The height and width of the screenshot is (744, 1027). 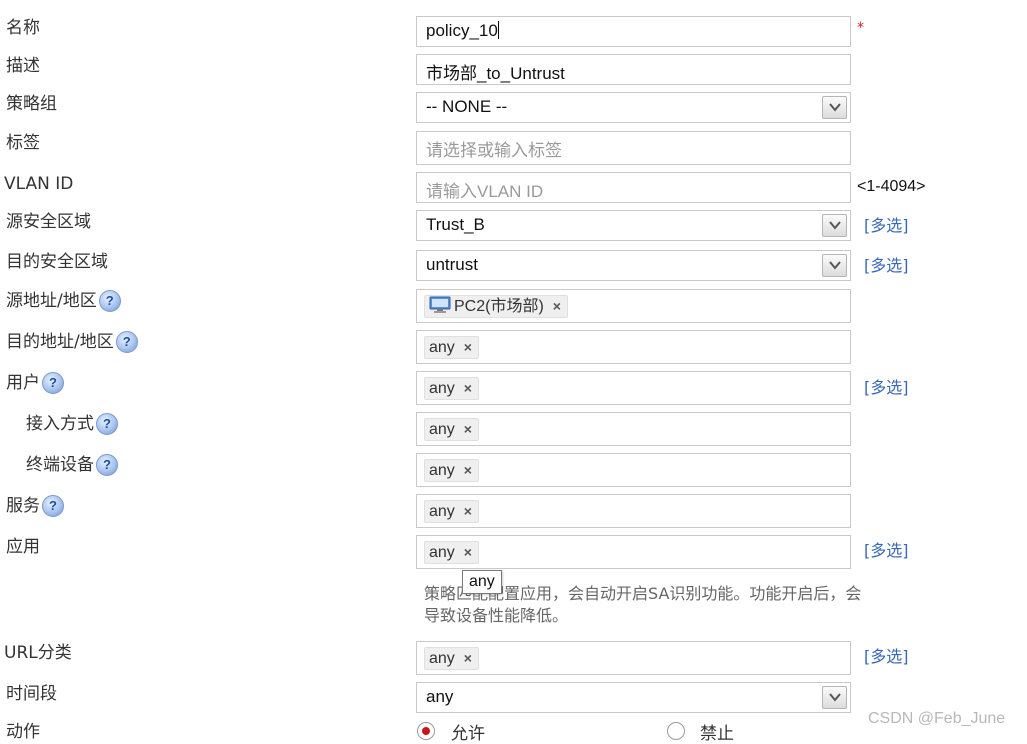 What do you see at coordinates (482, 582) in the screenshot?
I see `tooltip: any` at bounding box center [482, 582].